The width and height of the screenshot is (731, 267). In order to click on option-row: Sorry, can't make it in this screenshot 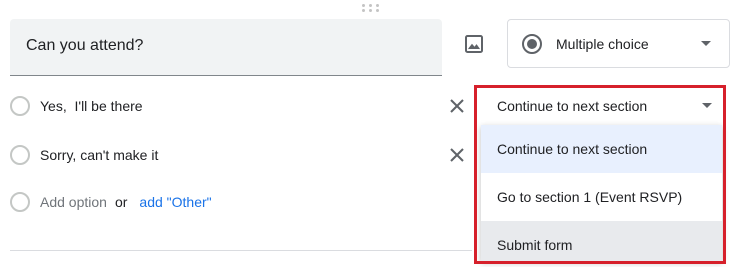, I will do `click(79, 155)`.